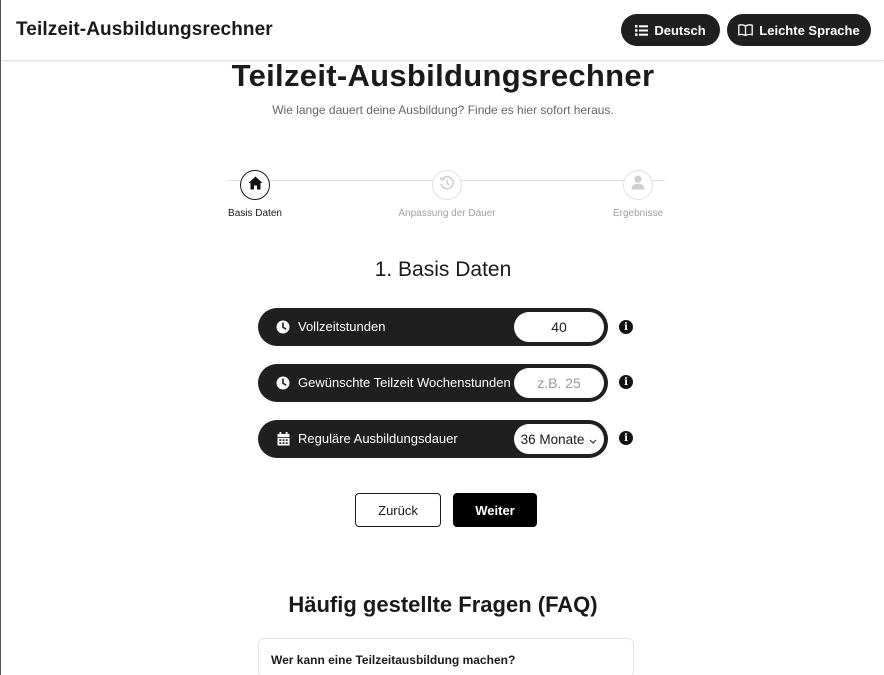 Image resolution: width=884 pixels, height=675 pixels. Describe the element at coordinates (255, 213) in the screenshot. I see `step-label-basis-daten: Basis Daten` at that location.